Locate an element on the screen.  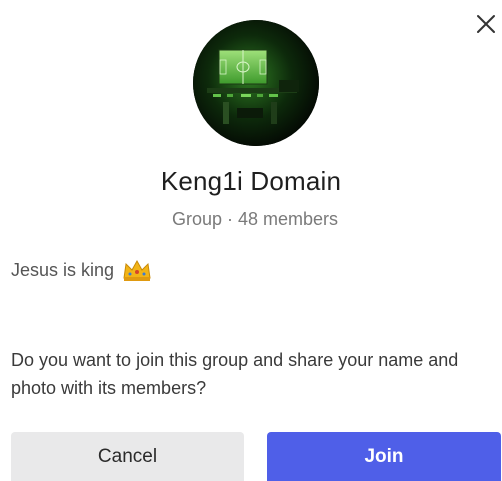
group-description-text: Jesus is king is located at coordinates (63, 269).